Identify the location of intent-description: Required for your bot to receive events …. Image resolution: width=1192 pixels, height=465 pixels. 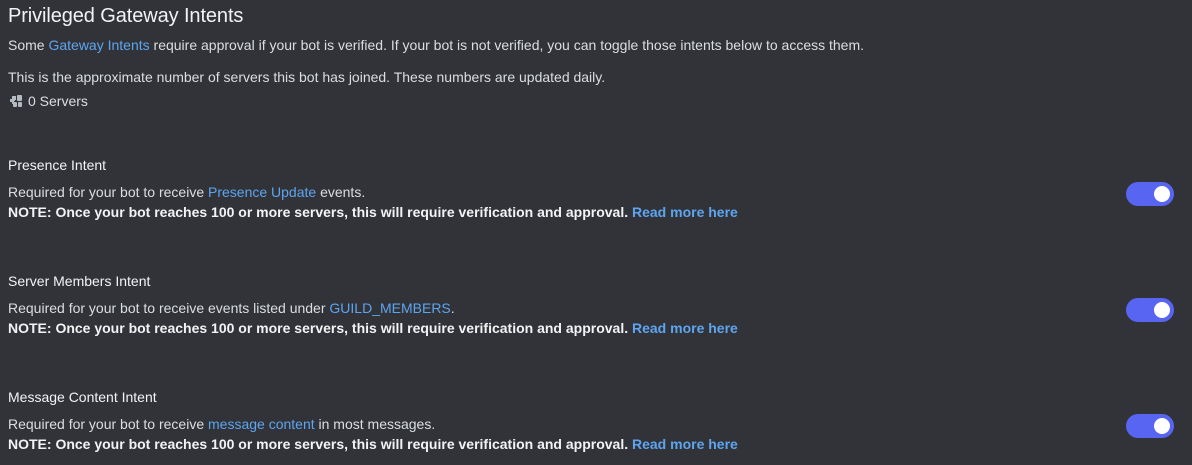
(231, 308).